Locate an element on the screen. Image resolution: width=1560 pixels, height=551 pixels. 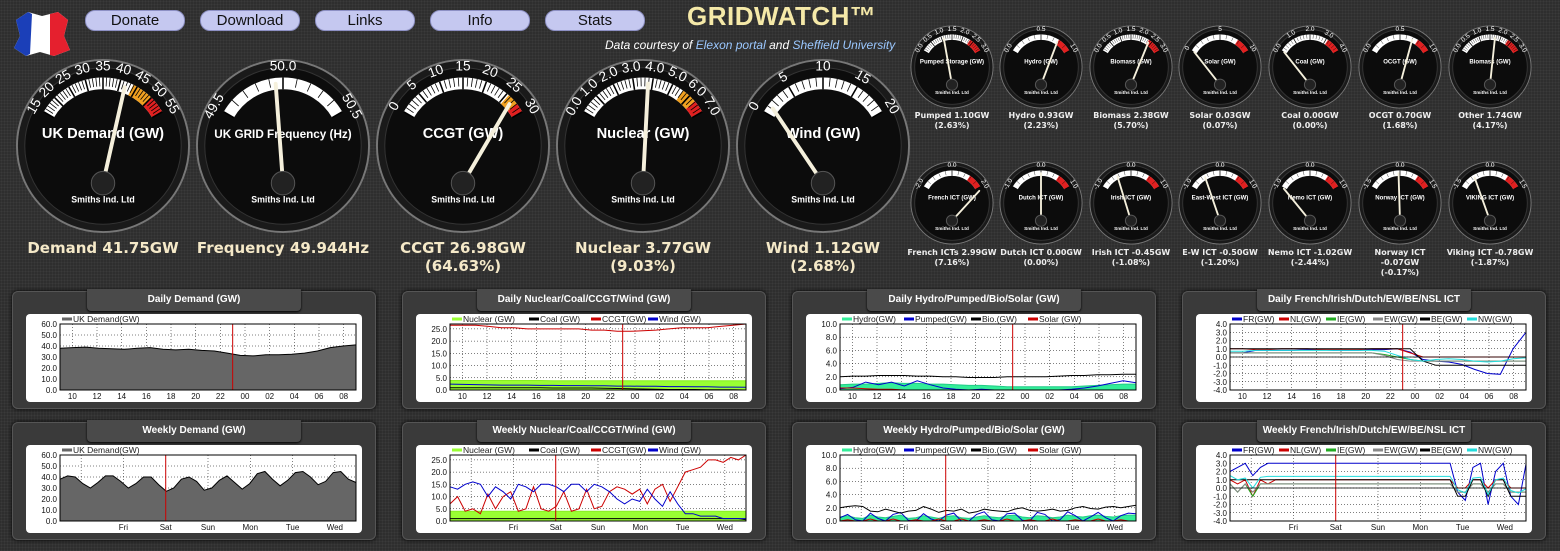
x-tick-label: Wed is located at coordinates (335, 527).